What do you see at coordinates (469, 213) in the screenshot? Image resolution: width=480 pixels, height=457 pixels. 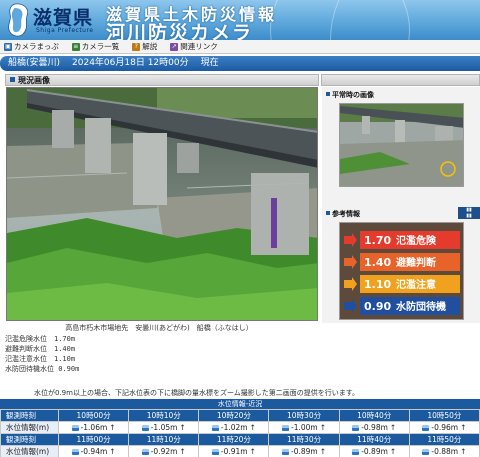 I see `reference-badge-icon: ▮▮ ▮▮` at bounding box center [469, 213].